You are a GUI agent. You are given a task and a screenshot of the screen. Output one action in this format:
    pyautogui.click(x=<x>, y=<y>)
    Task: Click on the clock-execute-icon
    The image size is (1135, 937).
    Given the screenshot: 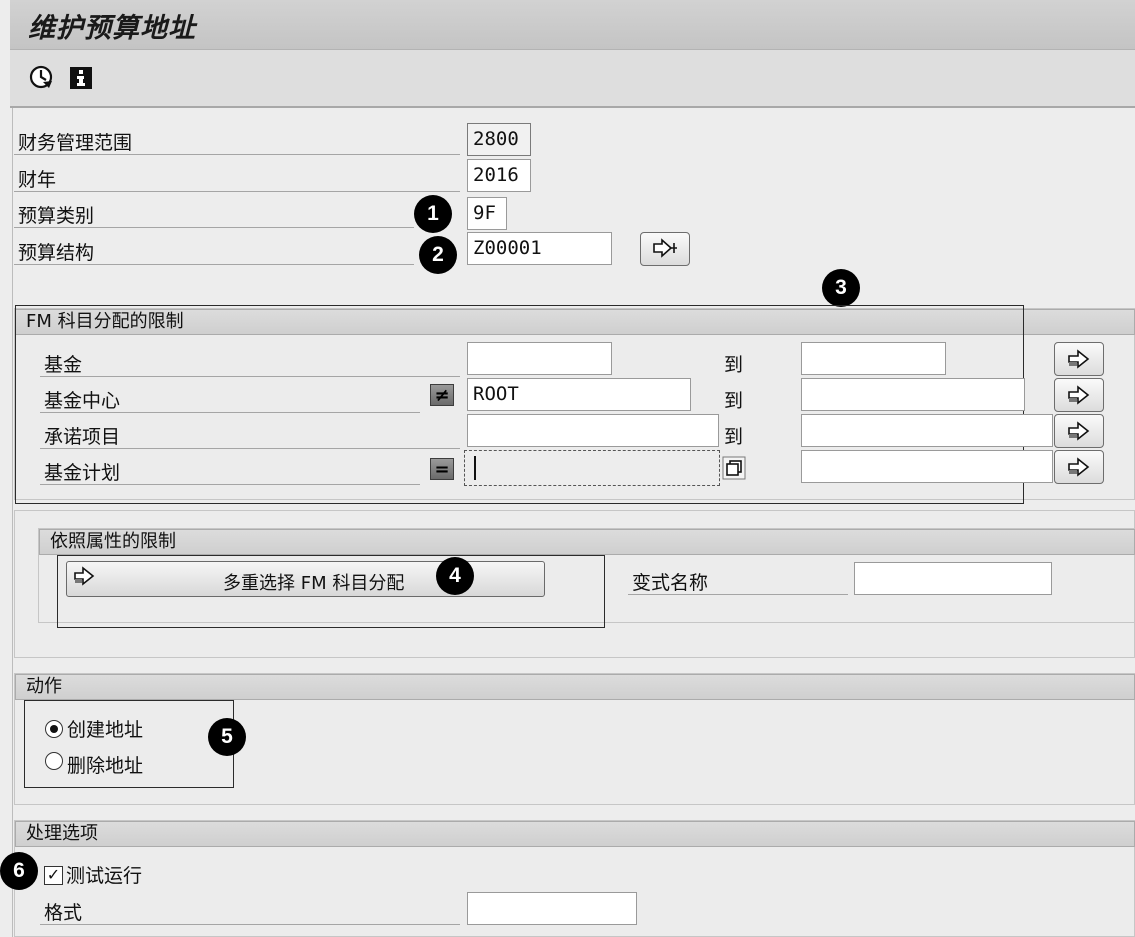 What is the action you would take?
    pyautogui.click(x=41, y=77)
    